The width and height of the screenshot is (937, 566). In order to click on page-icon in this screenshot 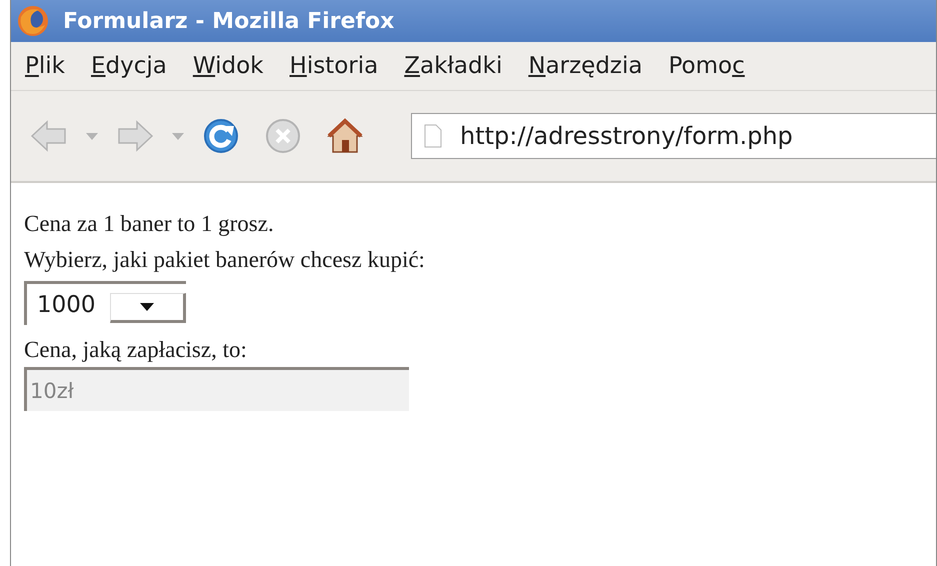, I will do `click(433, 136)`.